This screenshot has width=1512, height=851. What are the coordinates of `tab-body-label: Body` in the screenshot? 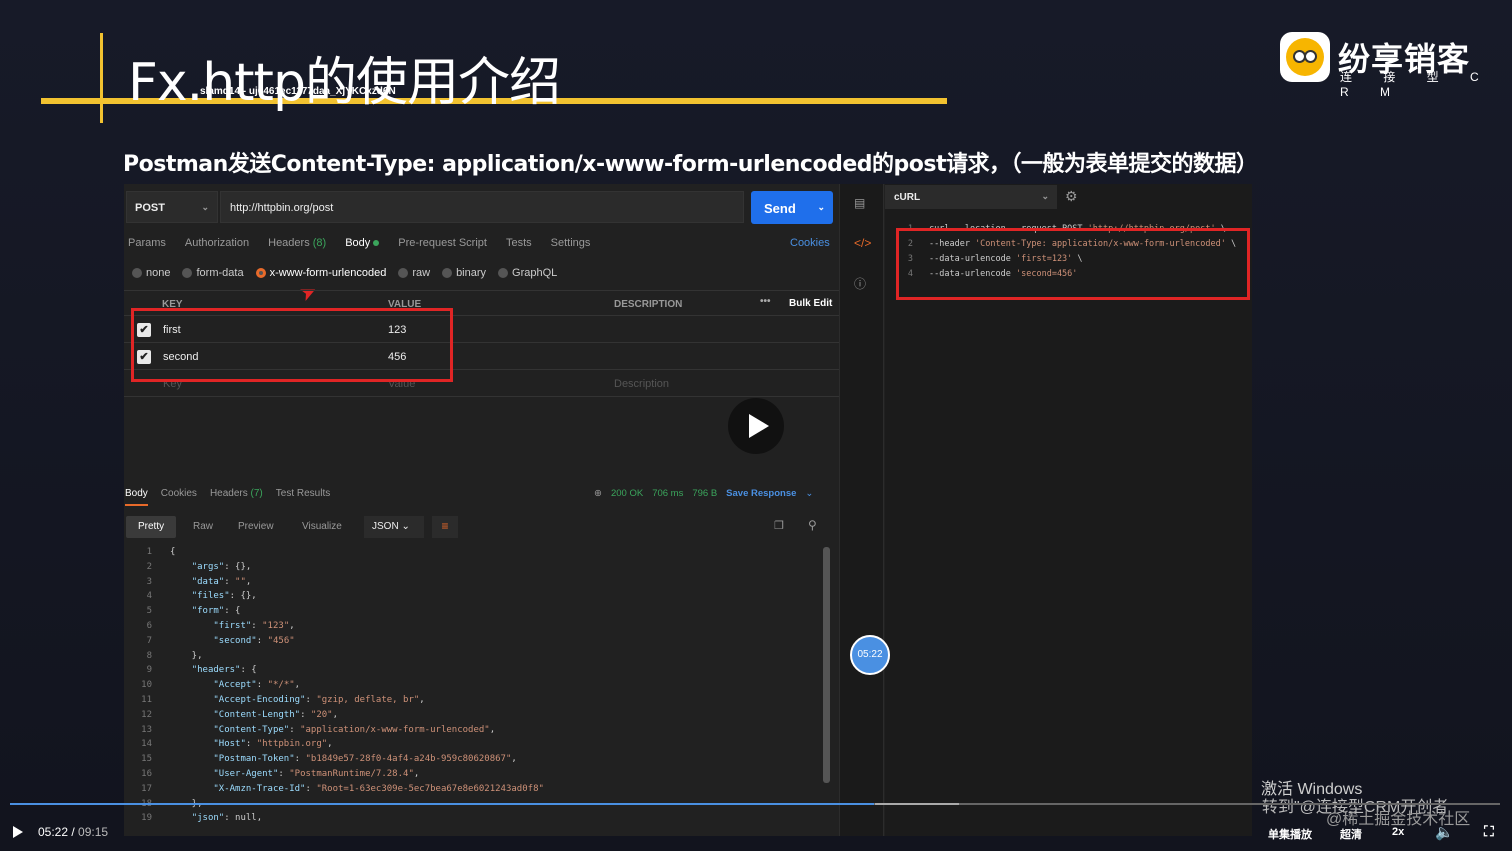 It's located at (358, 243).